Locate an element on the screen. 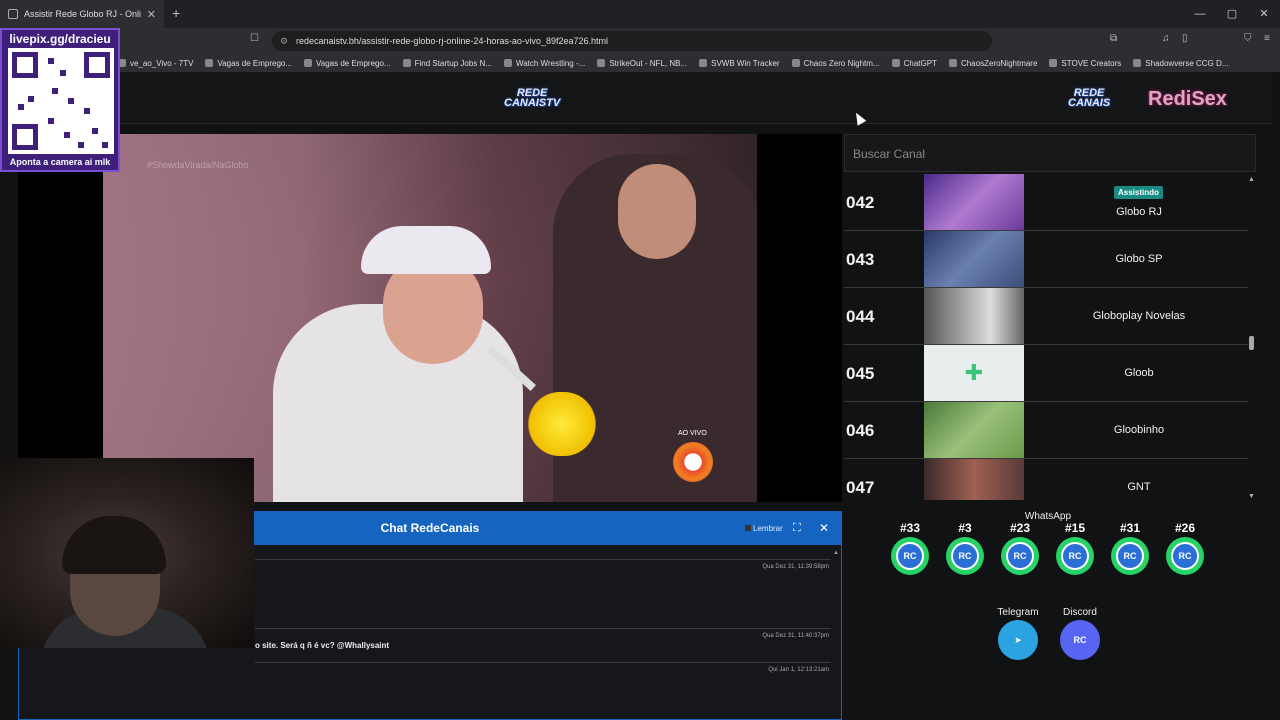 The image size is (1280, 720). channel-name: Globo RJ is located at coordinates (1139, 212).